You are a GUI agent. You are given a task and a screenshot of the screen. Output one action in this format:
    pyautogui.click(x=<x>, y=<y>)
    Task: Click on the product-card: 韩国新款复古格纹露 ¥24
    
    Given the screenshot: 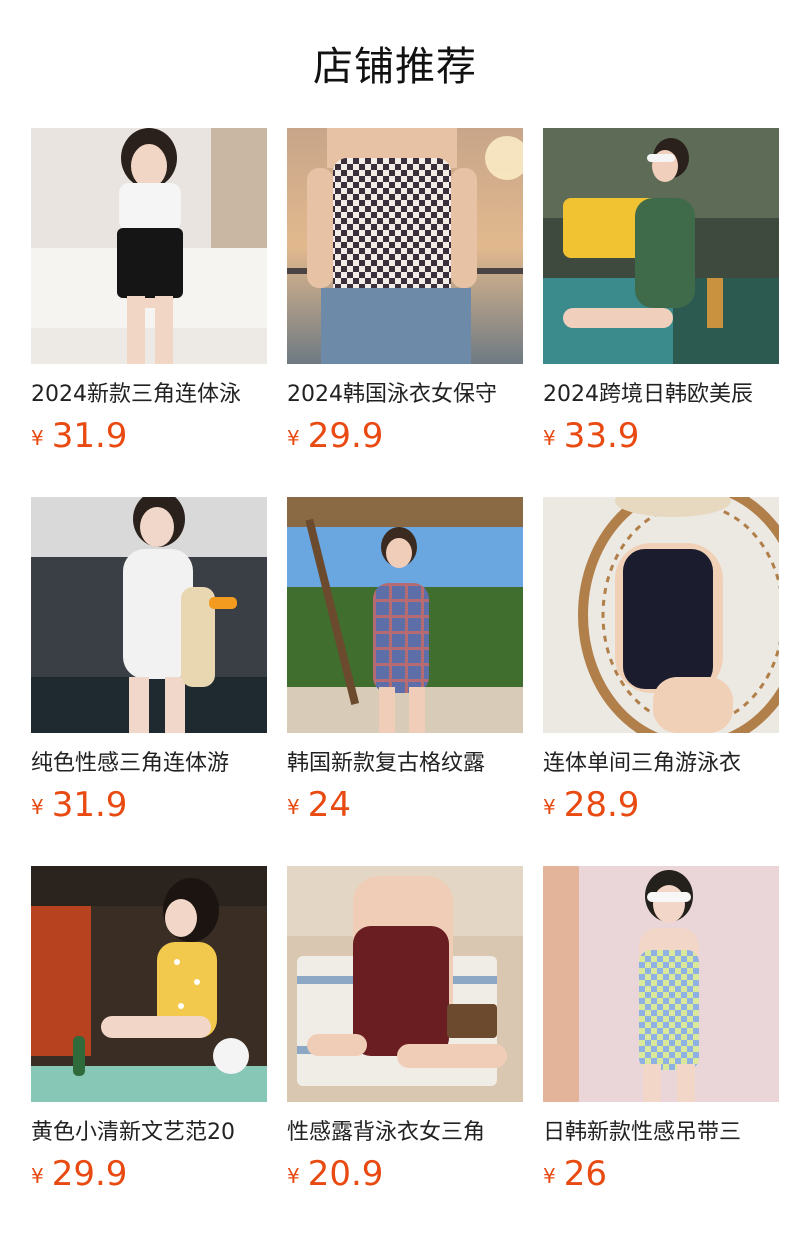 What is the action you would take?
    pyautogui.click(x=405, y=662)
    